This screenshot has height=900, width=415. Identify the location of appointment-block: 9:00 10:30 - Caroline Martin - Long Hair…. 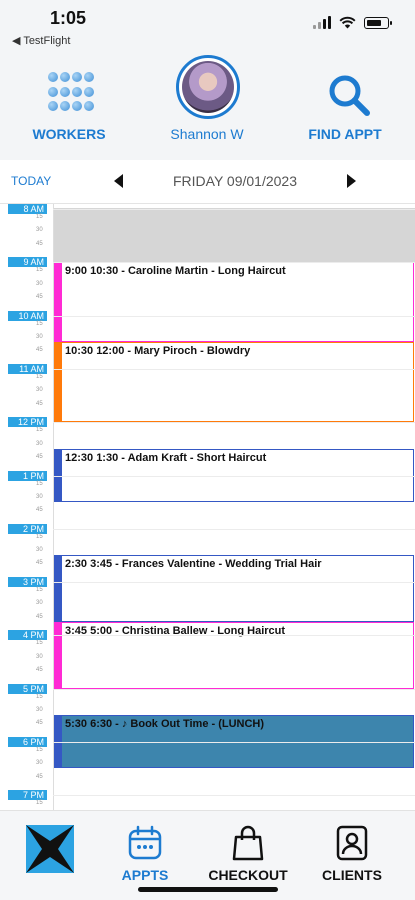
(234, 302).